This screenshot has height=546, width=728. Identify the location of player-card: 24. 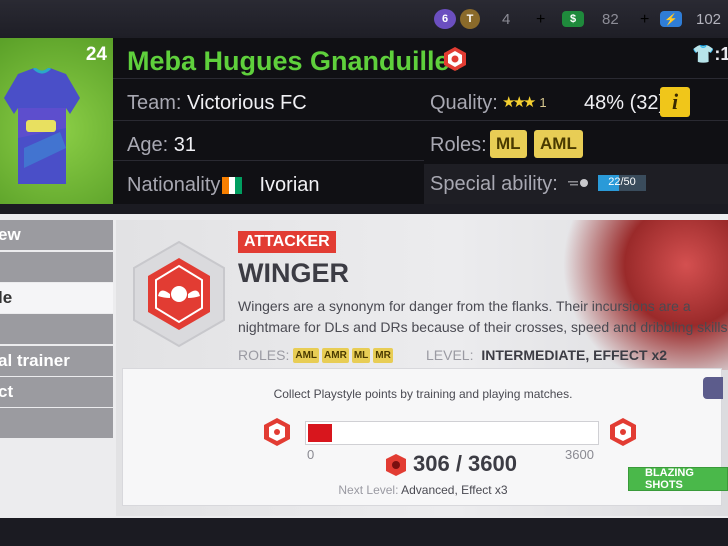
(56, 121).